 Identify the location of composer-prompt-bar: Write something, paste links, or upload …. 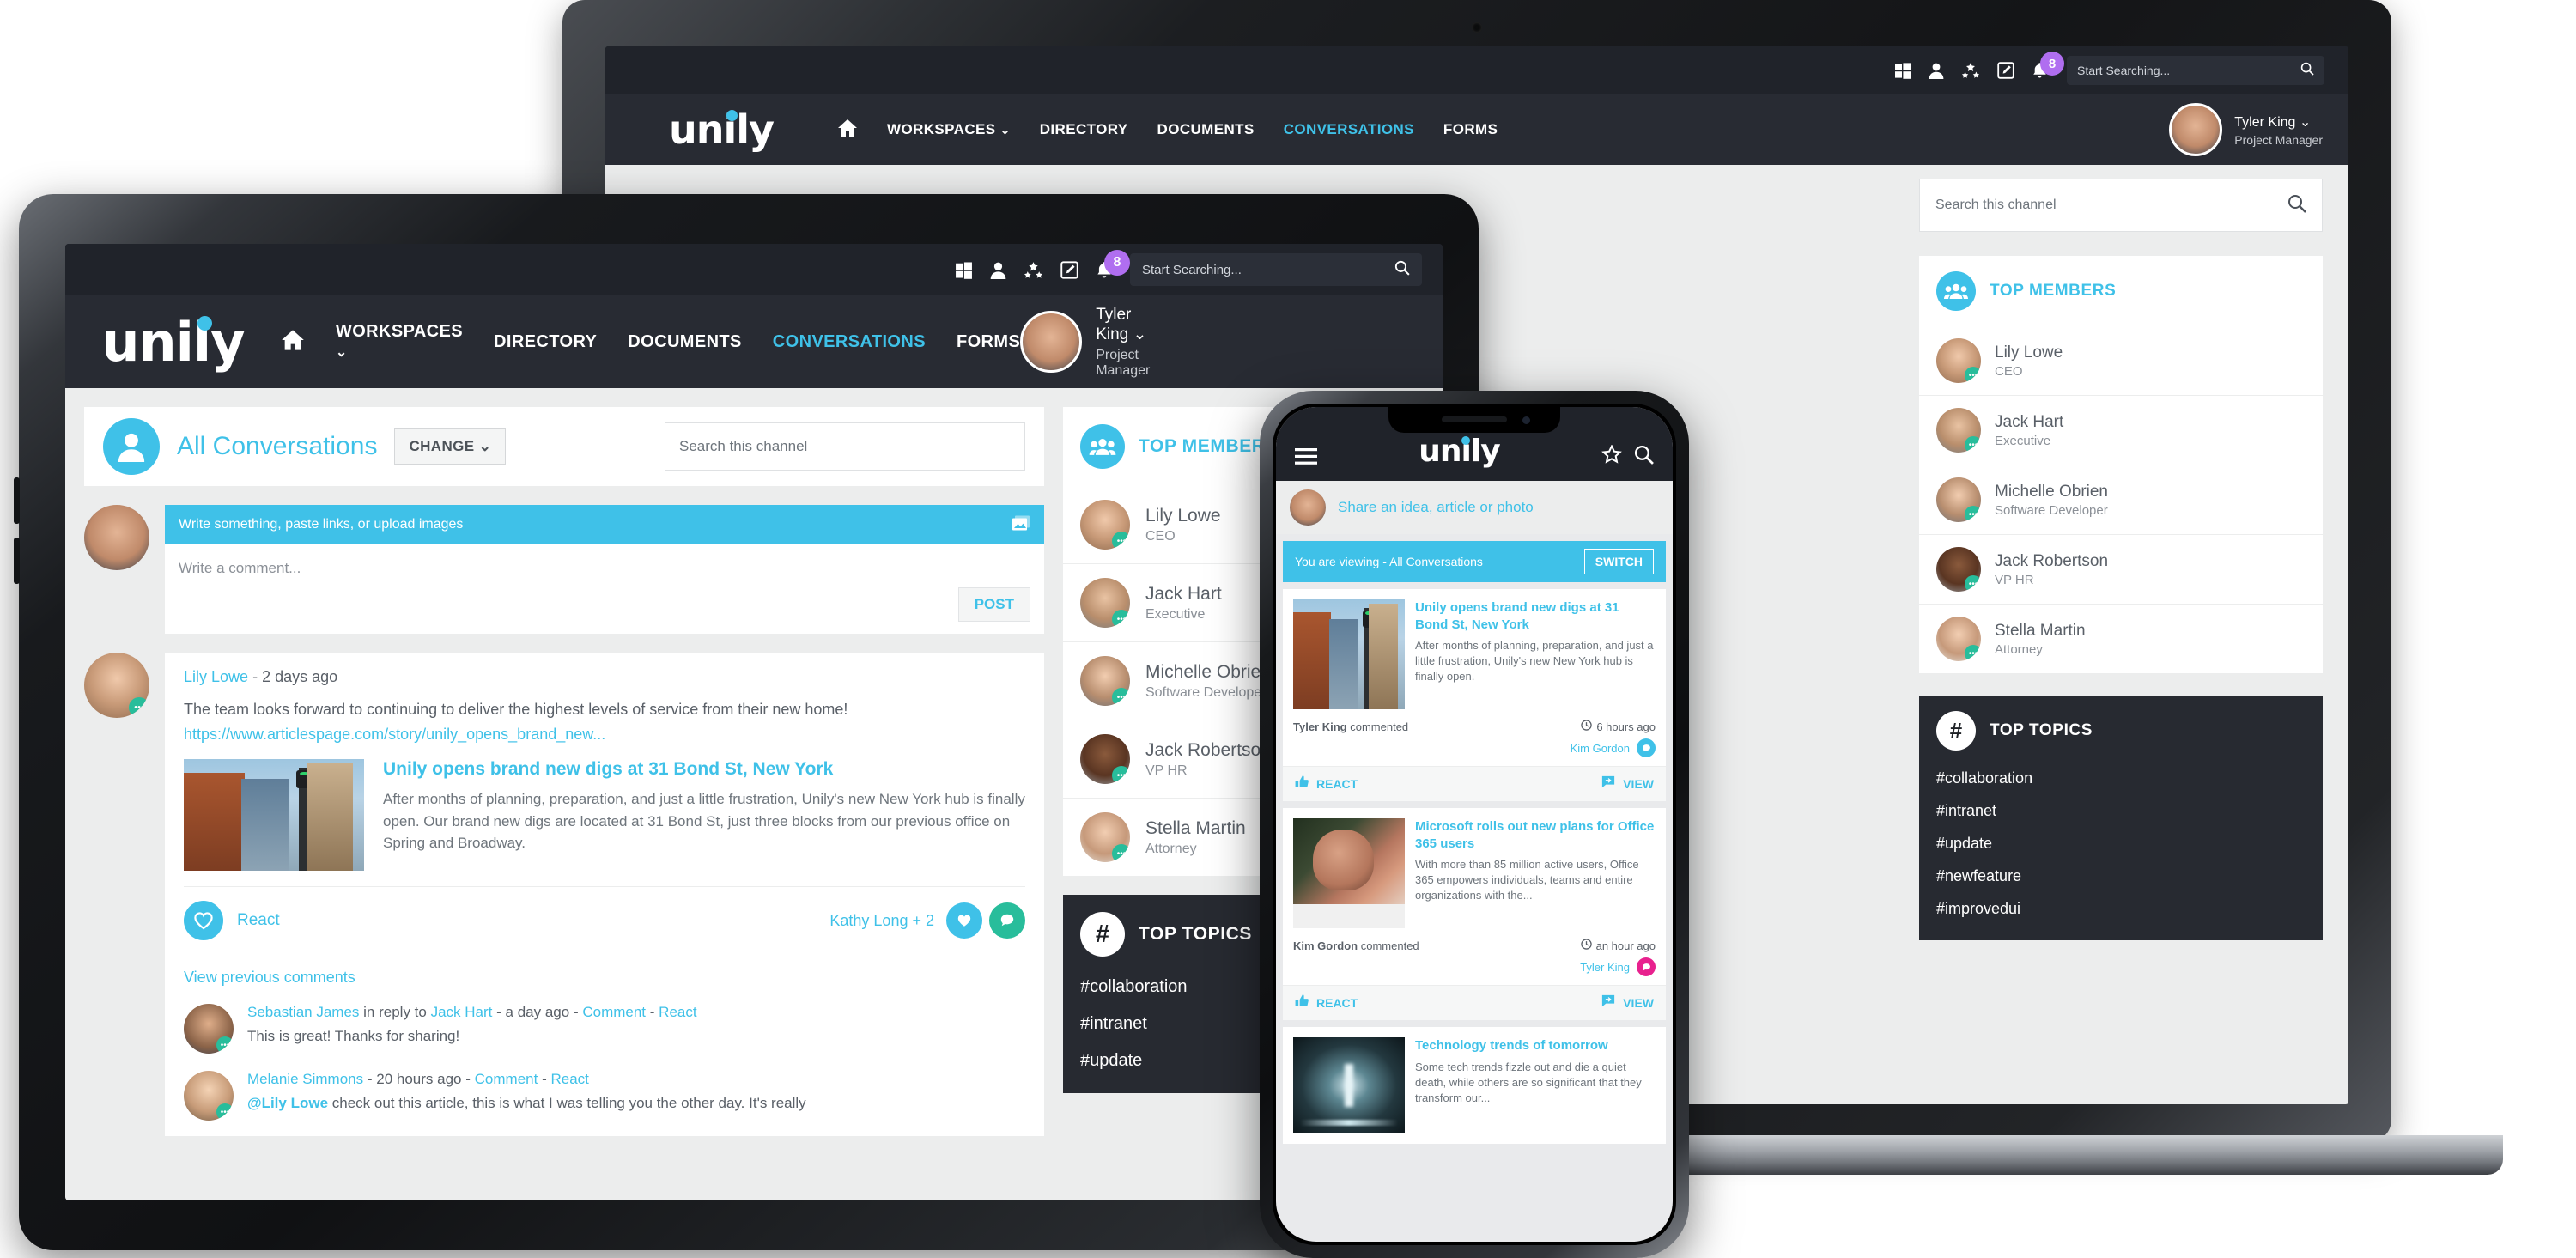
(605, 524).